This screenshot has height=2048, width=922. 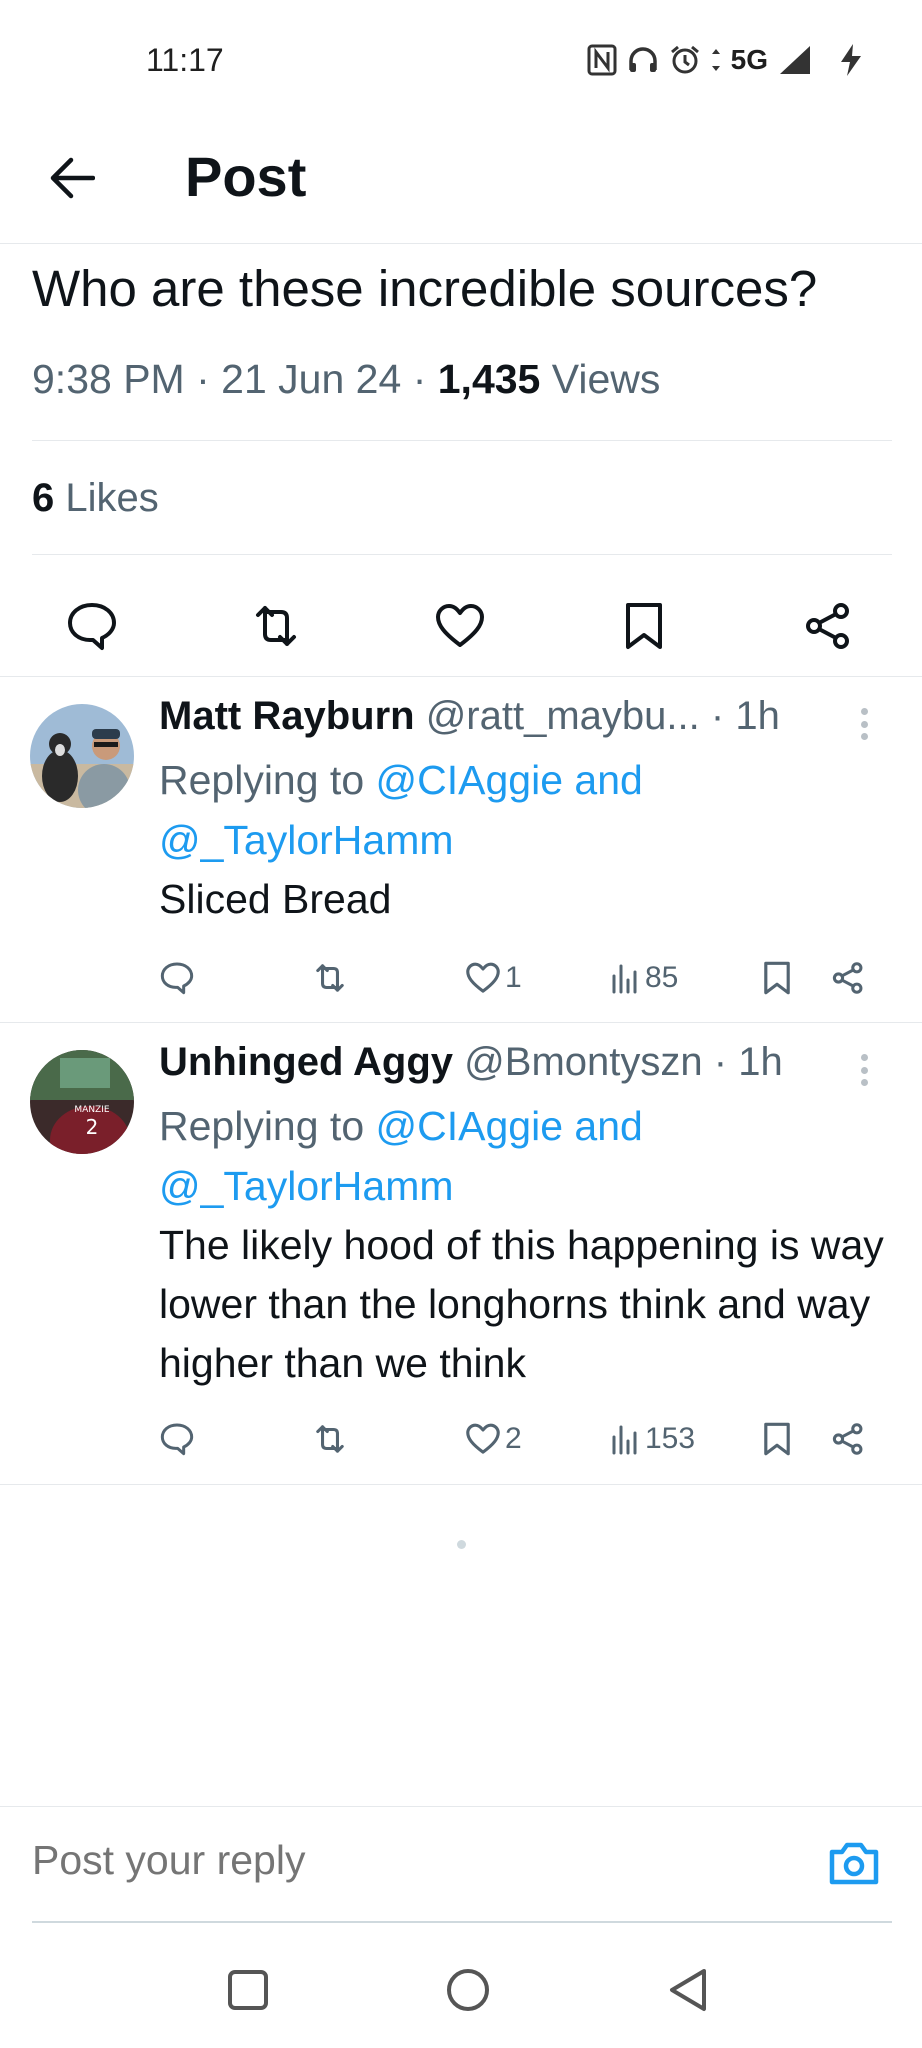 What do you see at coordinates (185, 60) in the screenshot?
I see `status-time: 11:17` at bounding box center [185, 60].